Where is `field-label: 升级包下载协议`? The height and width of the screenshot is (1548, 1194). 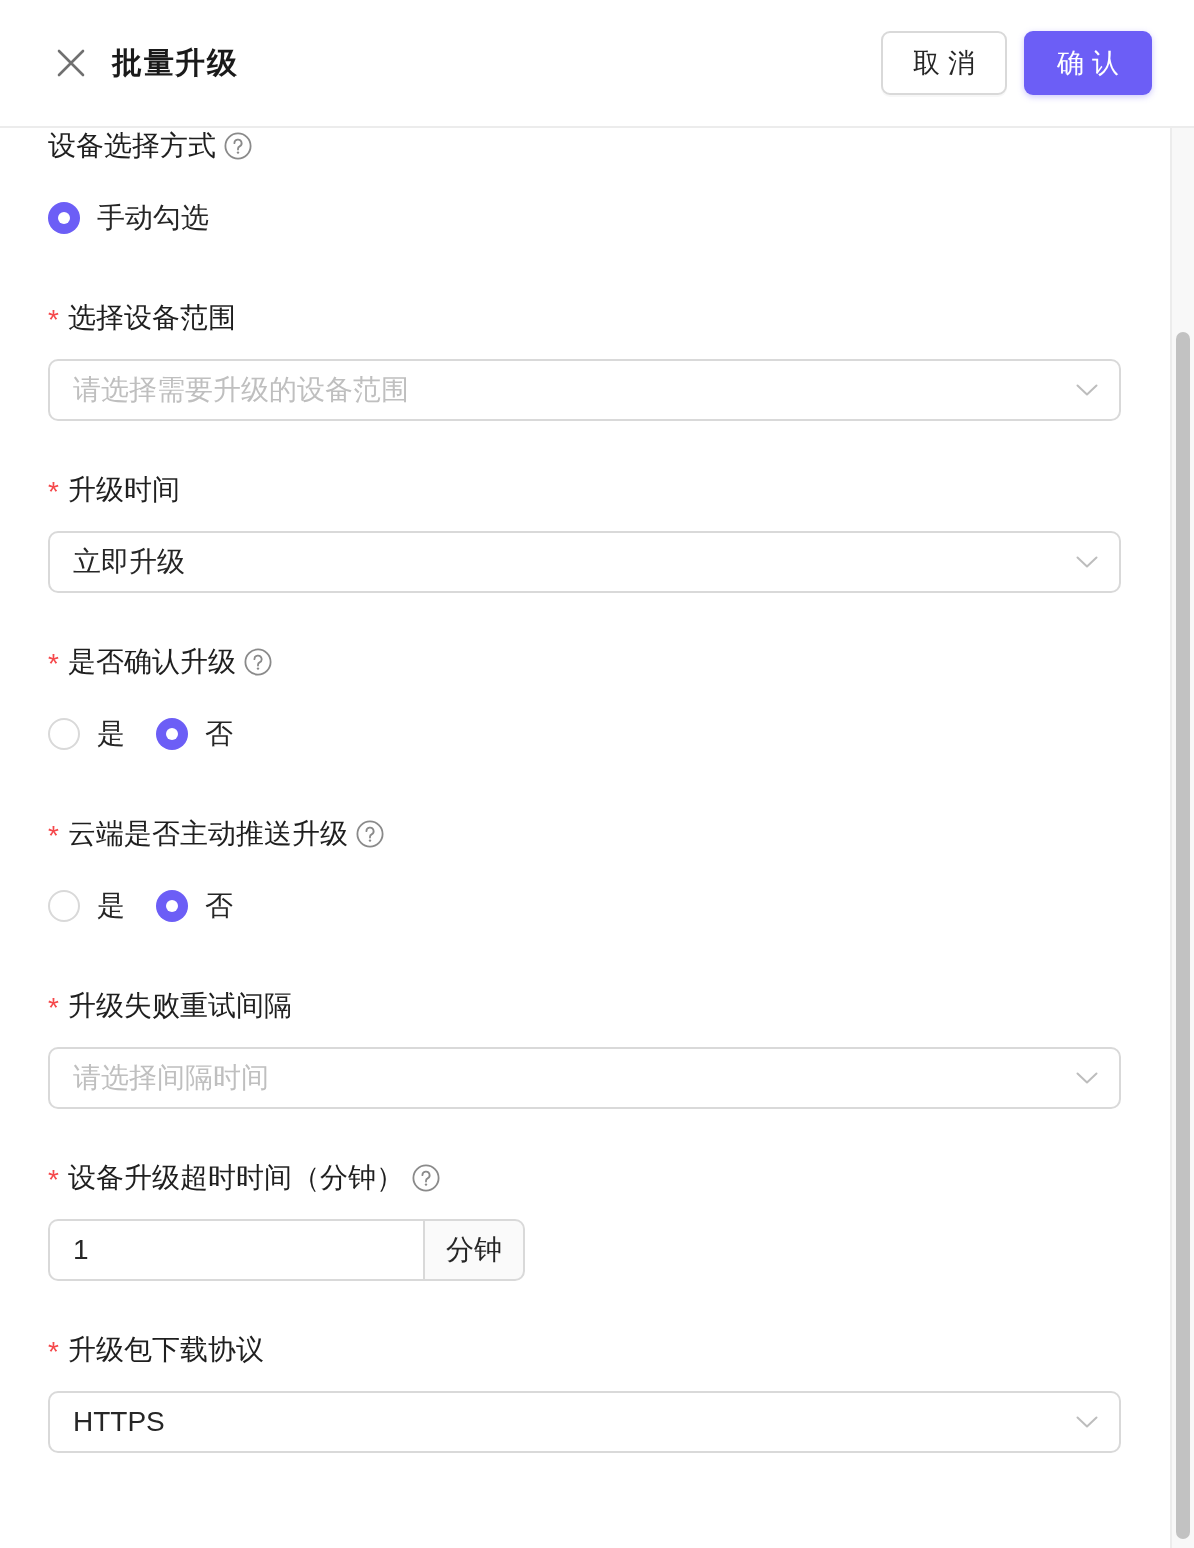 field-label: 升级包下载协议 is located at coordinates (165, 1350).